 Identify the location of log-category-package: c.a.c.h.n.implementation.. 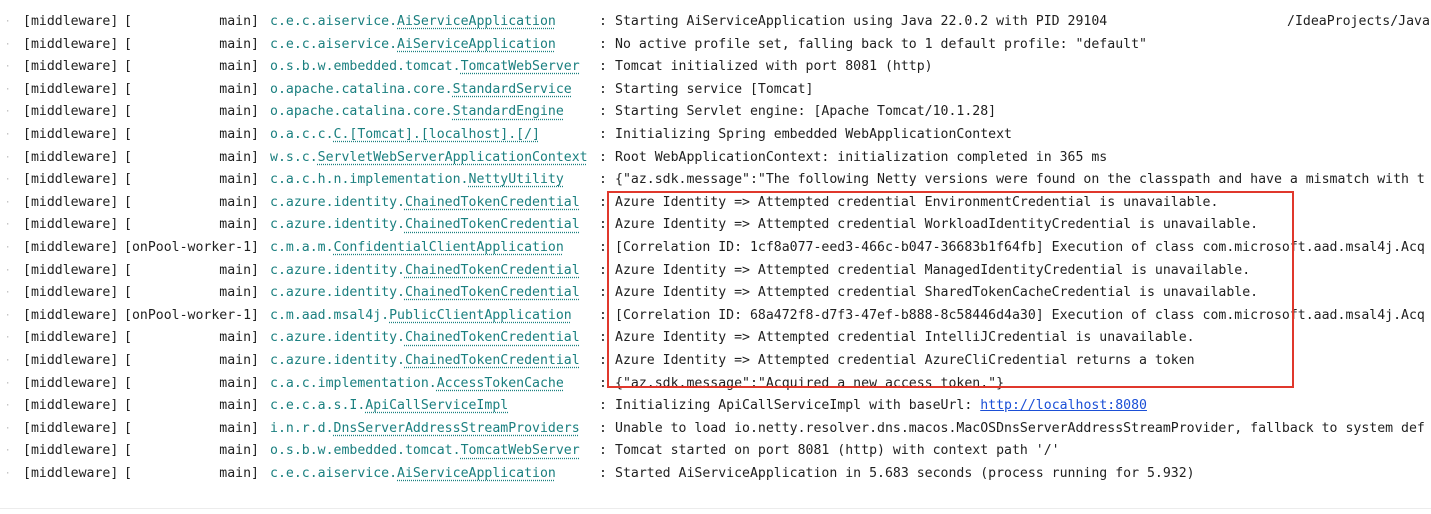
(369, 180).